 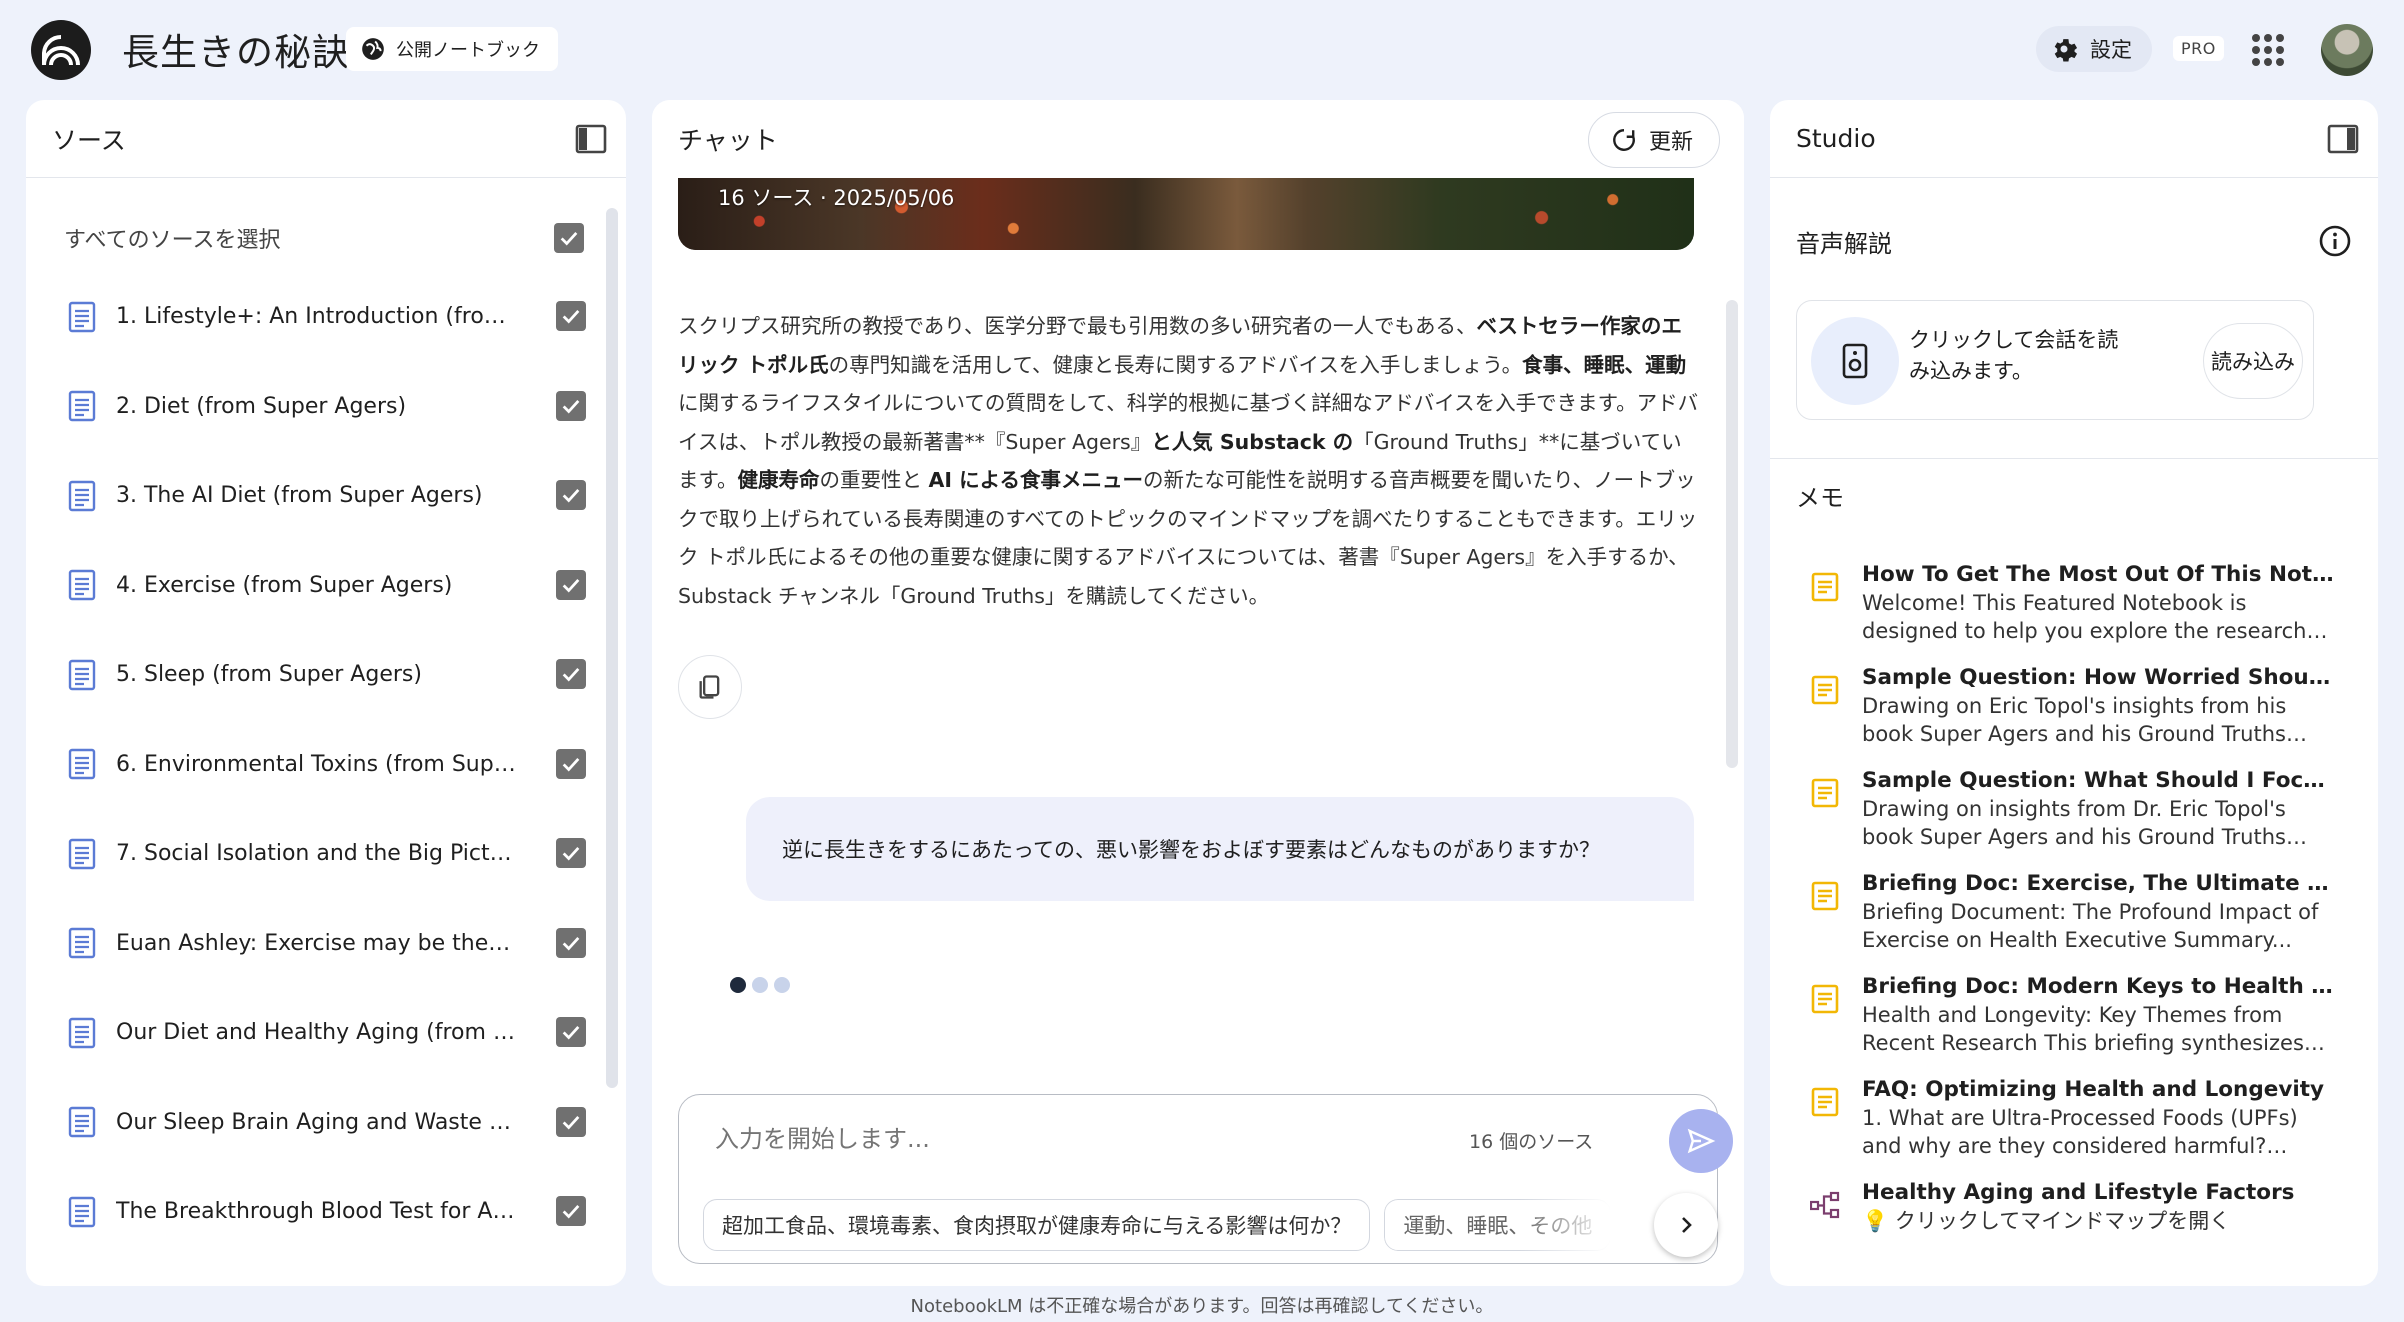 I want to click on copy-button, so click(x=710, y=687).